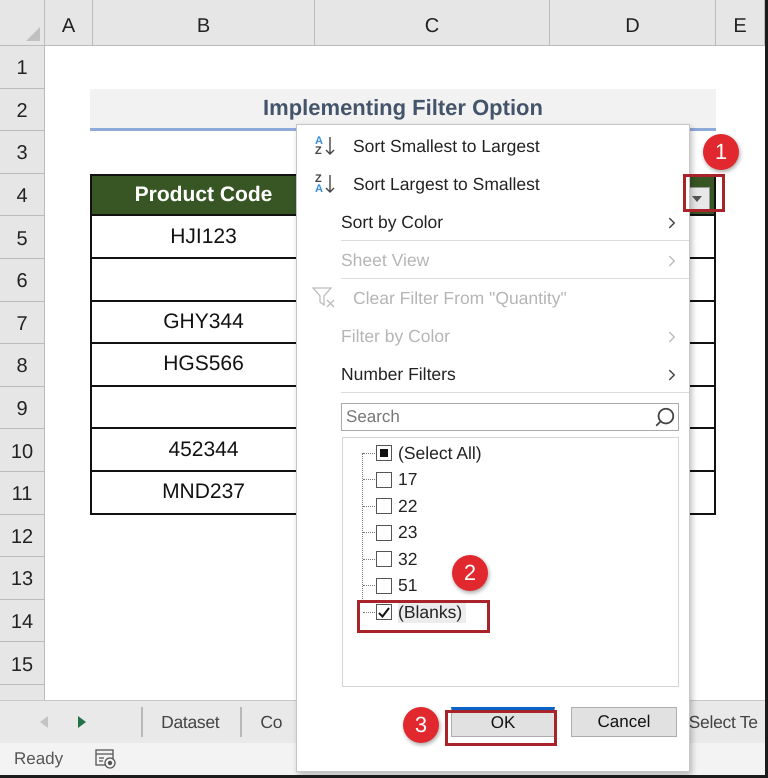 This screenshot has height=778, width=768. What do you see at coordinates (204, 23) in the screenshot?
I see `column-header: B` at bounding box center [204, 23].